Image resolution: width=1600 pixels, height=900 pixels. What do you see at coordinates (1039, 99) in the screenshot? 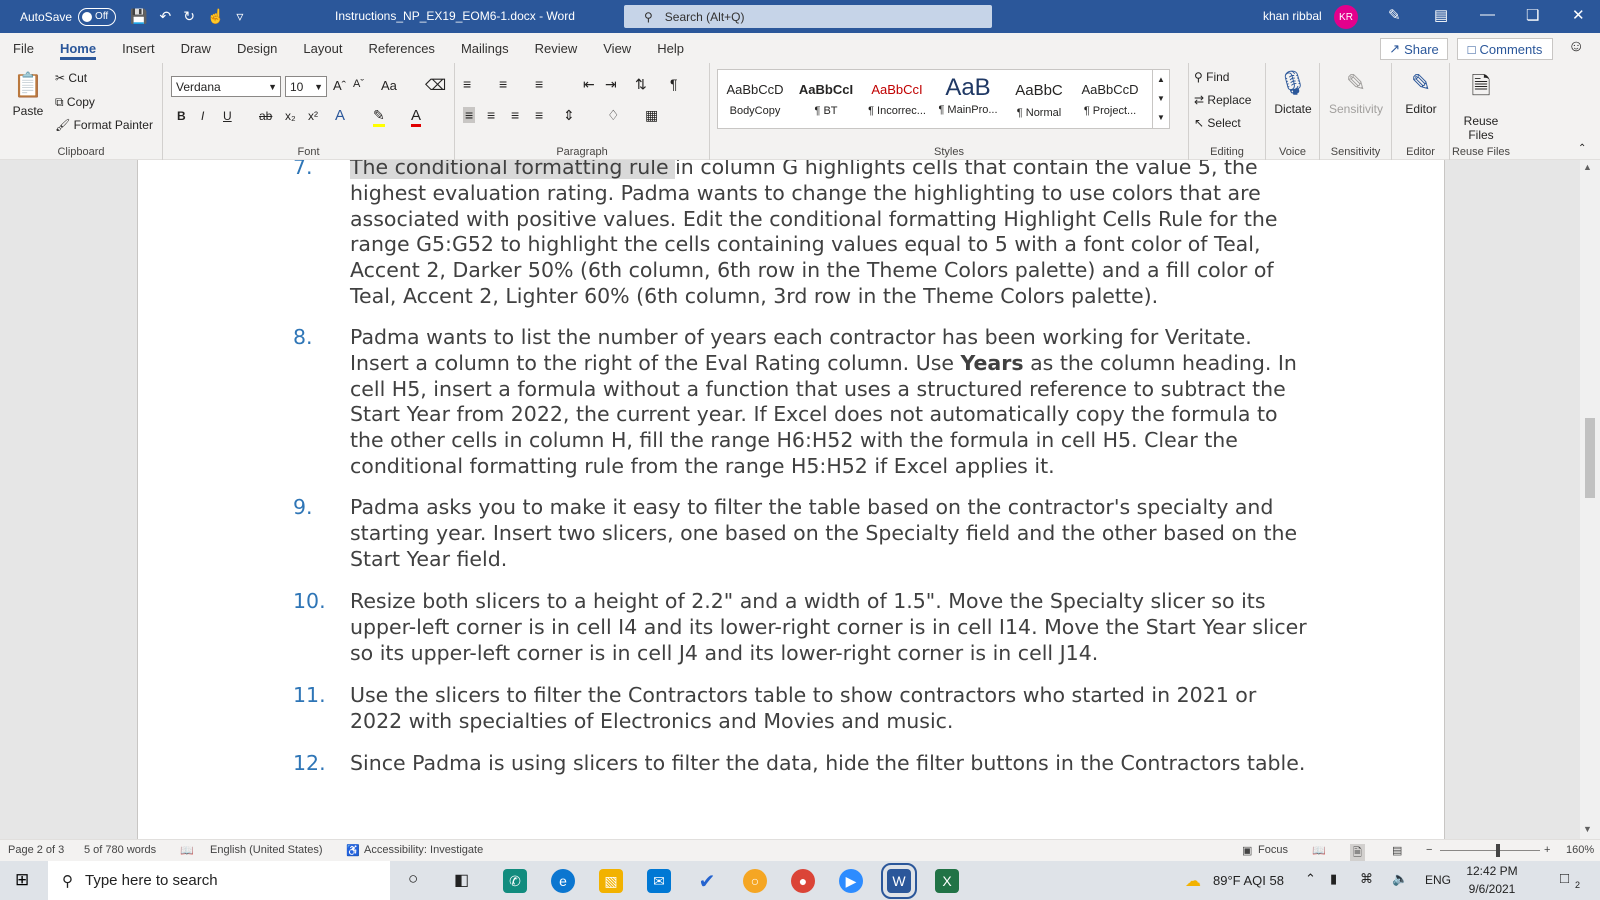
I see `style-item: AaBbC ¶ Normal` at bounding box center [1039, 99].